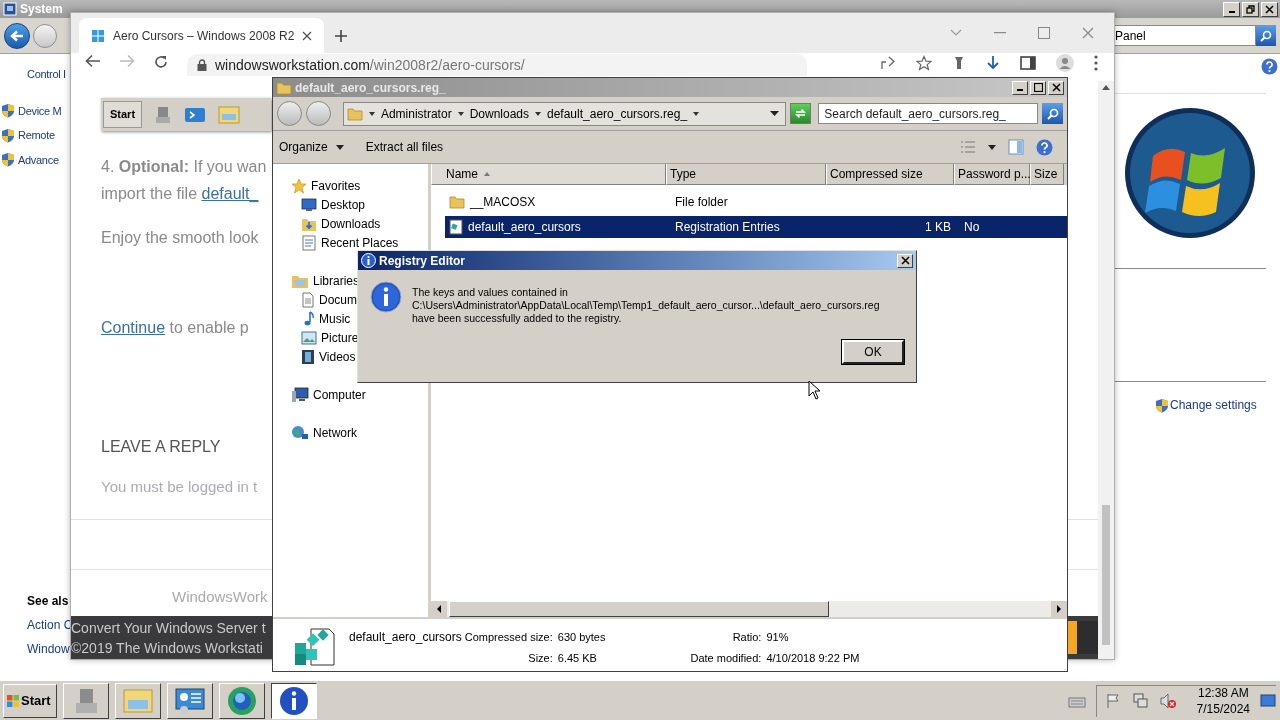  I want to click on profile-icon, so click(1065, 63).